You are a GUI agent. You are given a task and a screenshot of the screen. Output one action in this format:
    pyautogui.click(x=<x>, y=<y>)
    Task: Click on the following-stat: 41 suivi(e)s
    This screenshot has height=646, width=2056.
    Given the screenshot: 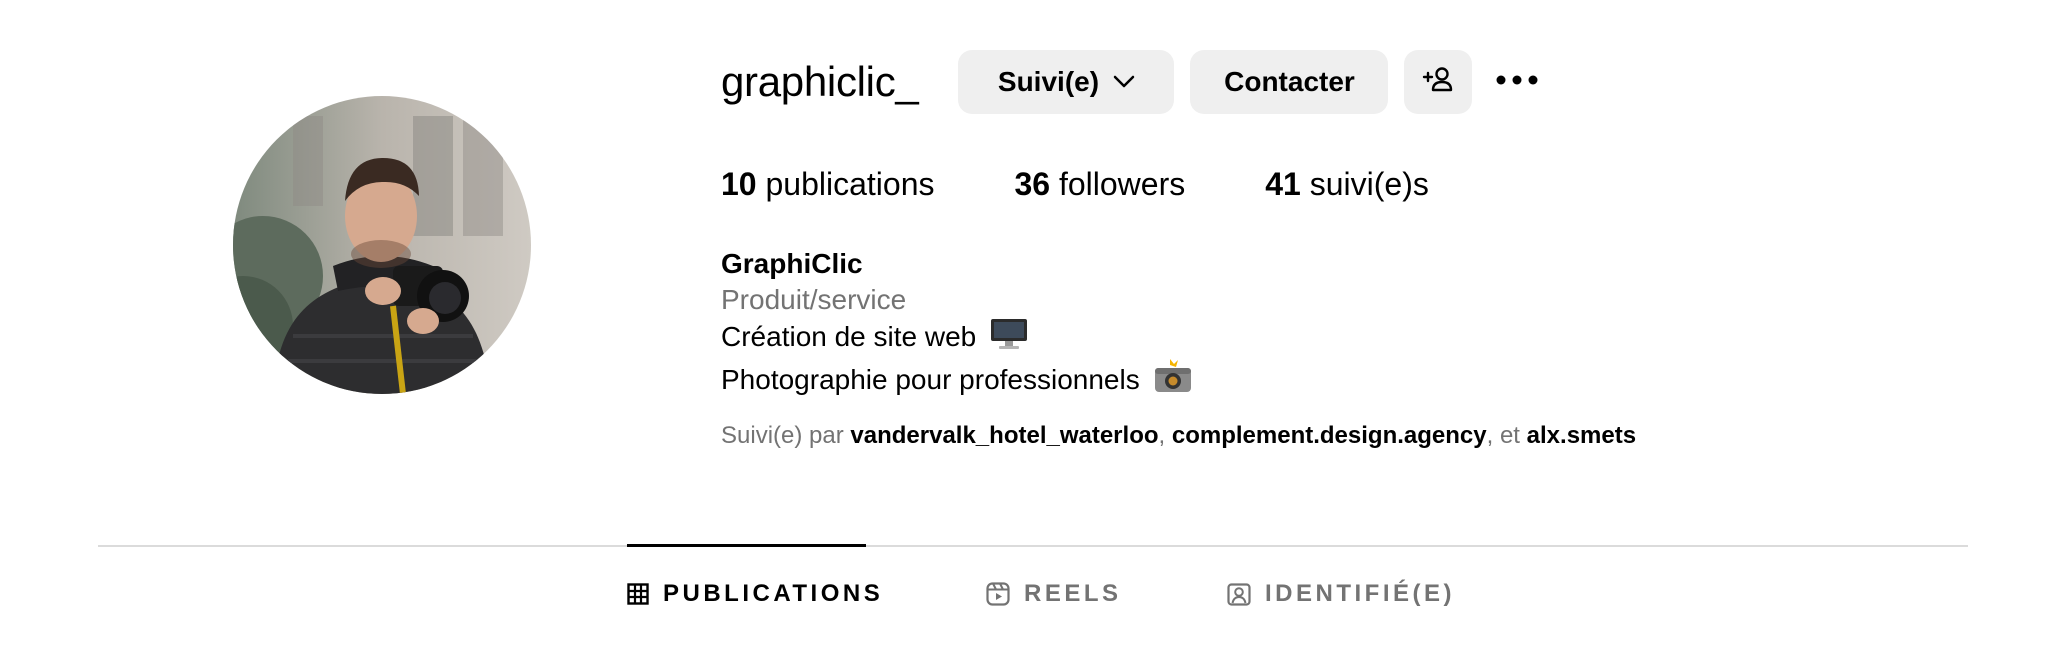 What is the action you would take?
    pyautogui.click(x=1347, y=184)
    